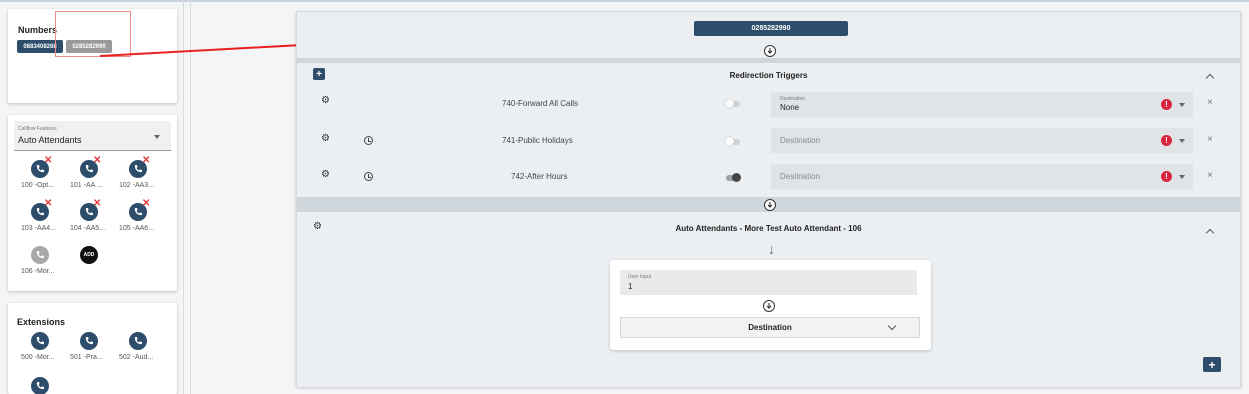  What do you see at coordinates (771, 28) in the screenshot?
I see `number-button: 0285282990` at bounding box center [771, 28].